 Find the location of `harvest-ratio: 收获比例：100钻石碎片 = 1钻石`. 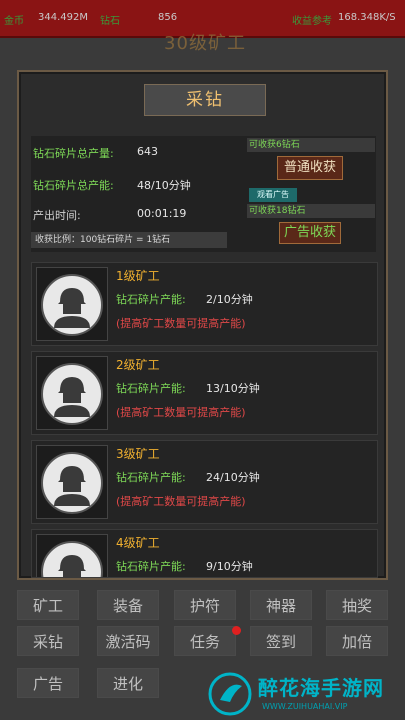

harvest-ratio: 收获比例：100钻石碎片 = 1钻石 is located at coordinates (129, 240).